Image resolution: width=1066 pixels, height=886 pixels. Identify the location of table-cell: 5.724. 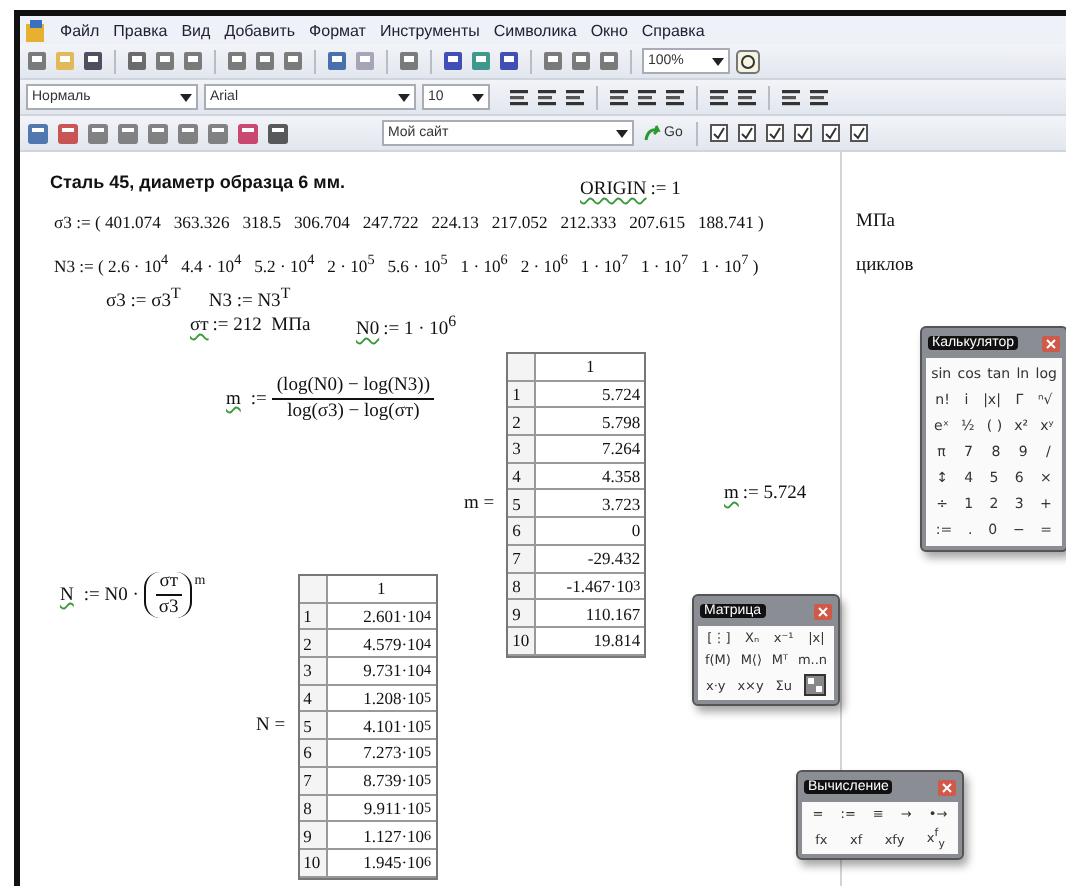
(590, 395).